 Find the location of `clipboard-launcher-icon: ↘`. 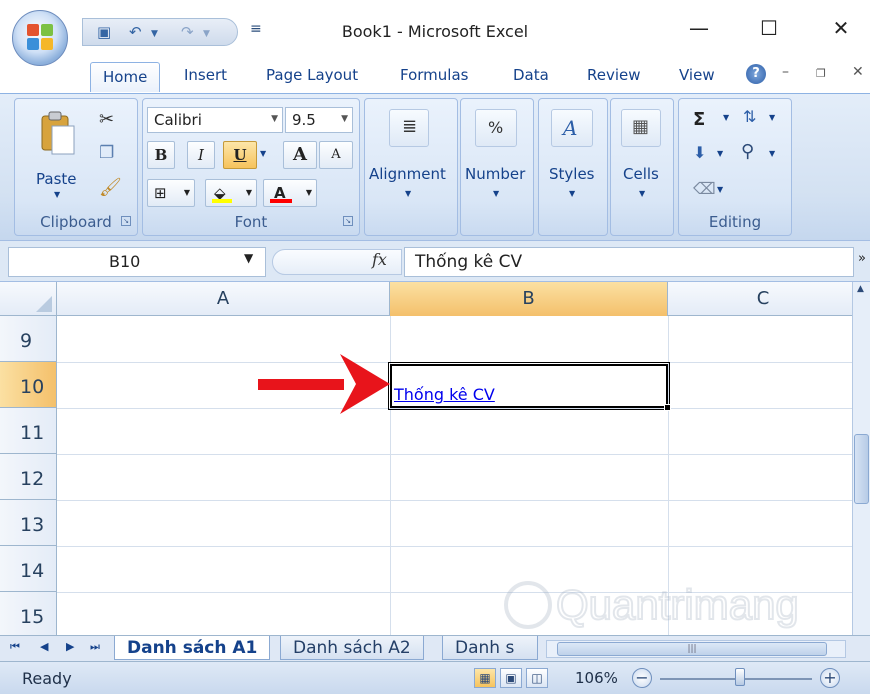

clipboard-launcher-icon: ↘ is located at coordinates (126, 221).